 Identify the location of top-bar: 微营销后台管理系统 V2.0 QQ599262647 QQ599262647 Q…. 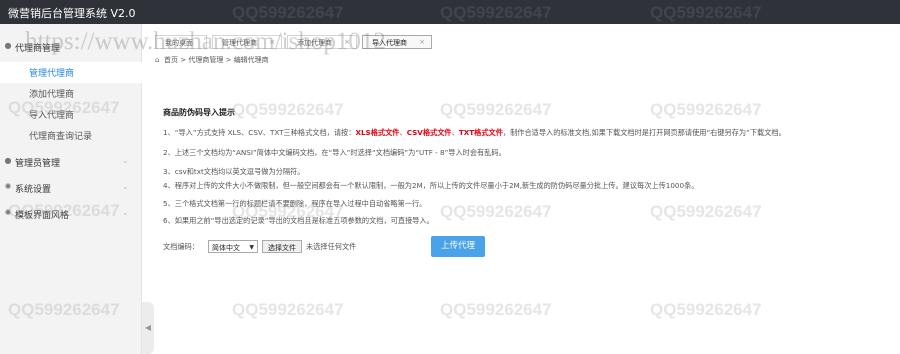
(450, 12).